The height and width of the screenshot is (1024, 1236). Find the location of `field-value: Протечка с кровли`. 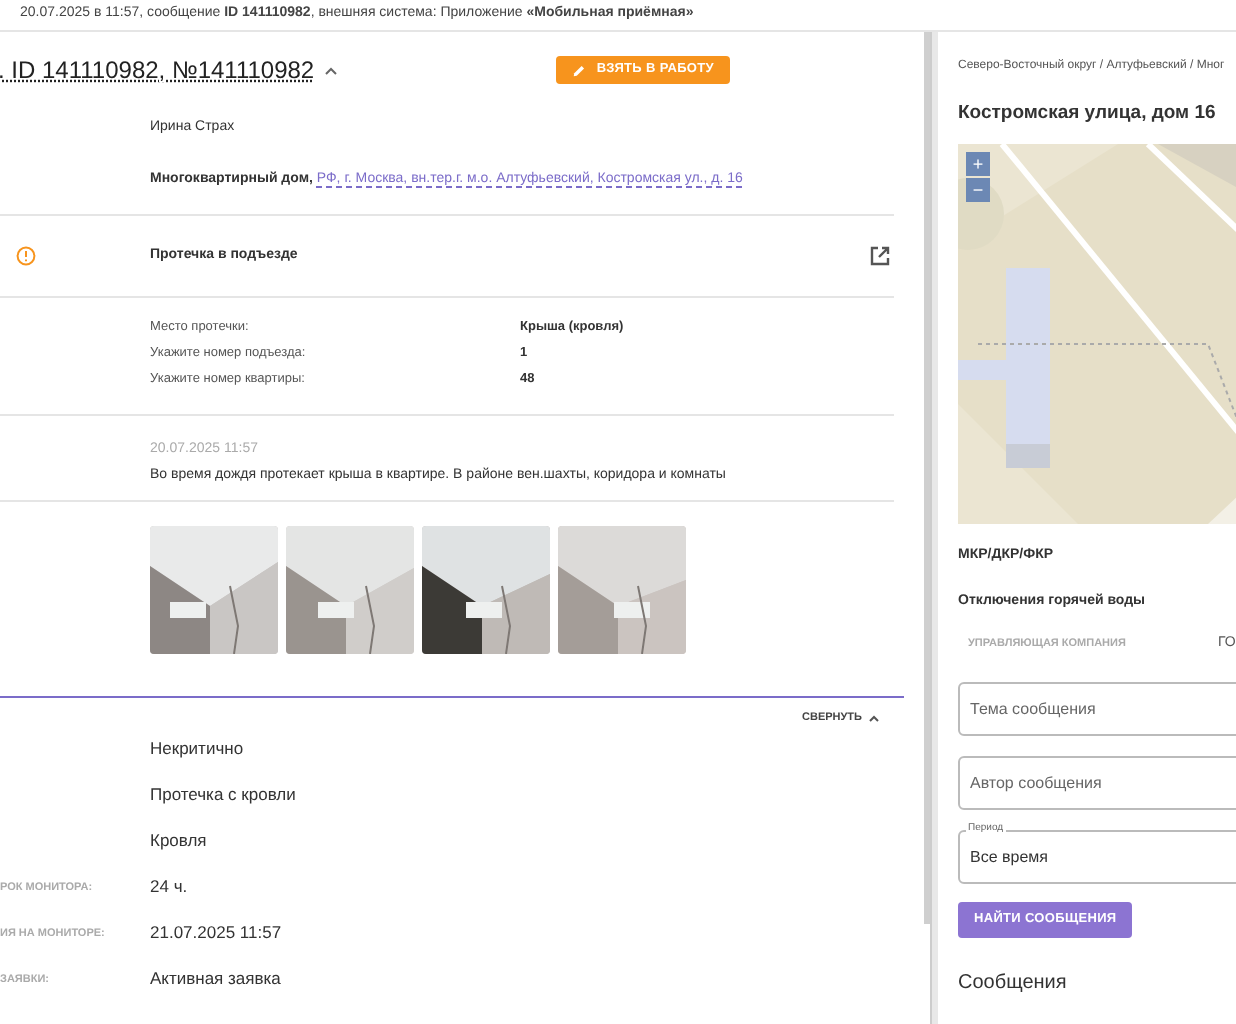

field-value: Протечка с кровли is located at coordinates (223, 795).